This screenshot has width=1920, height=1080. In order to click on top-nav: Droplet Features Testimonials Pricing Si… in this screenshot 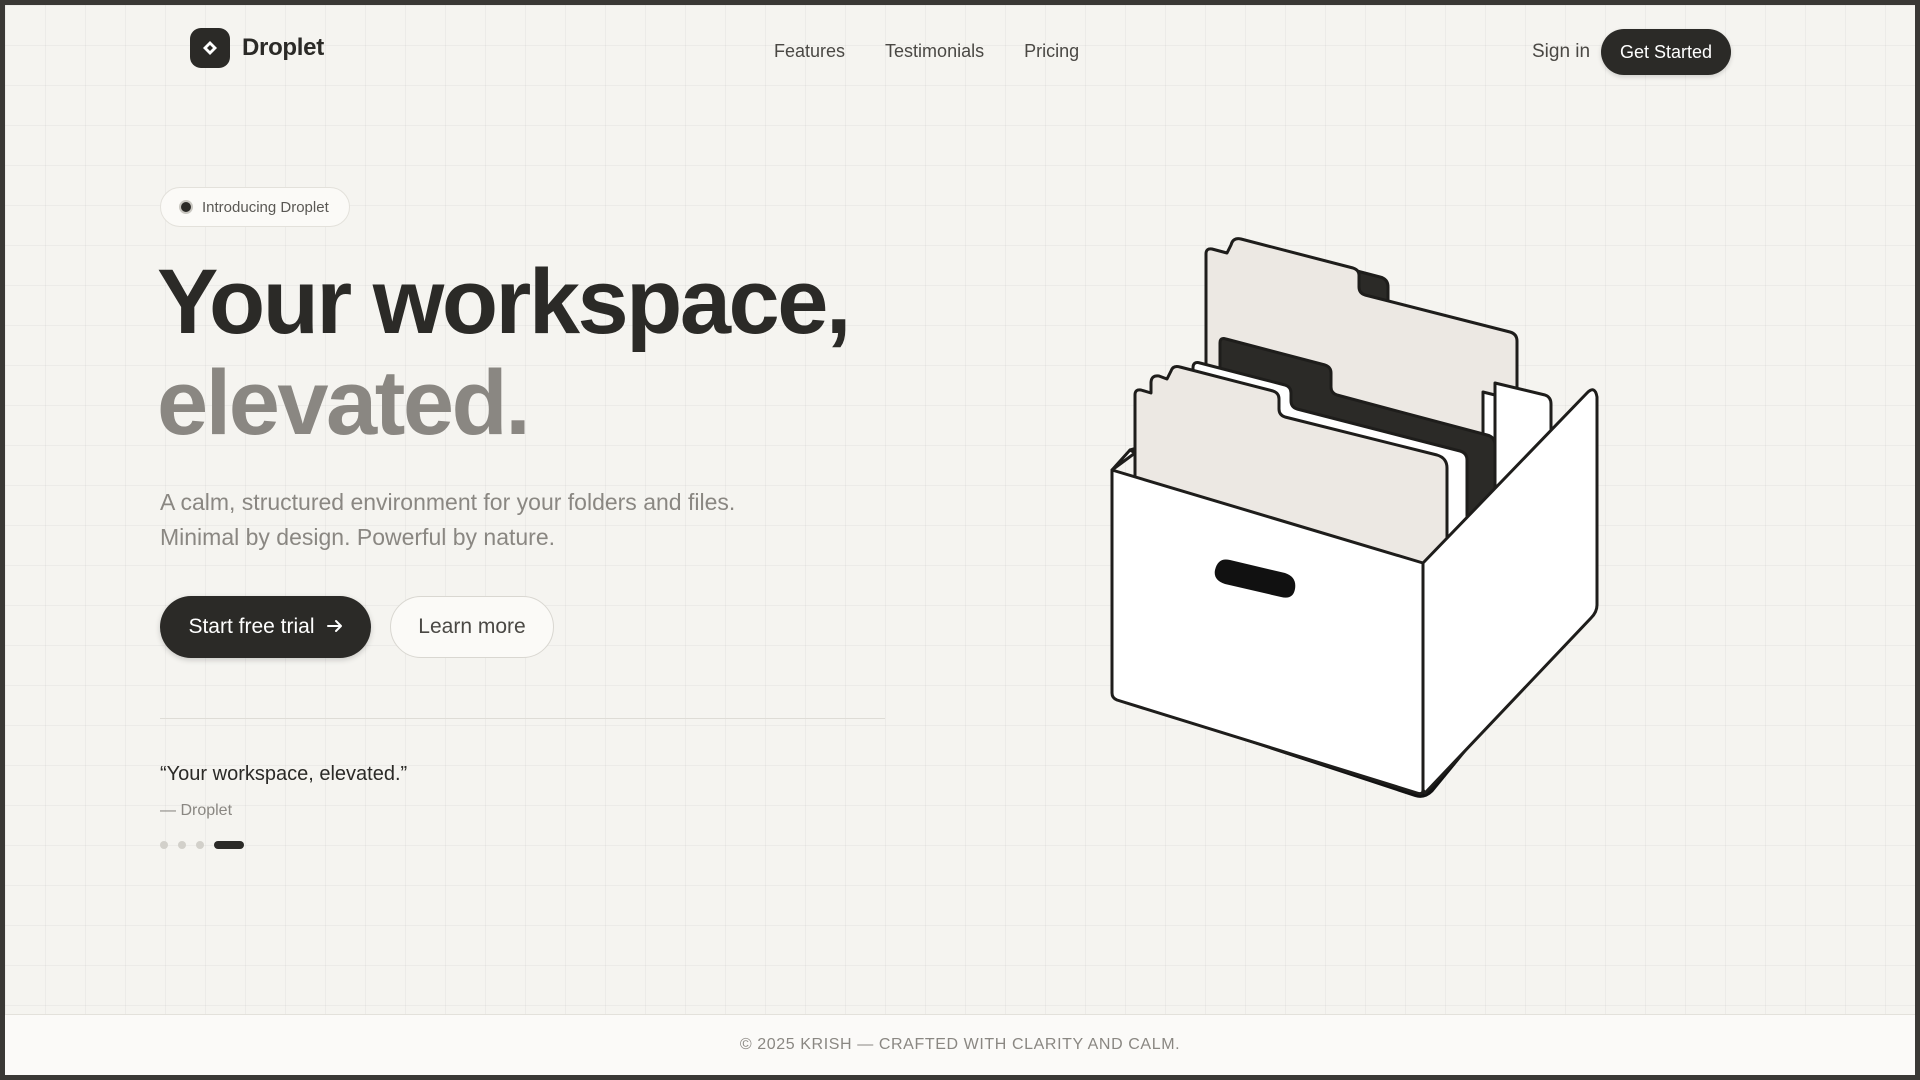, I will do `click(960, 49)`.